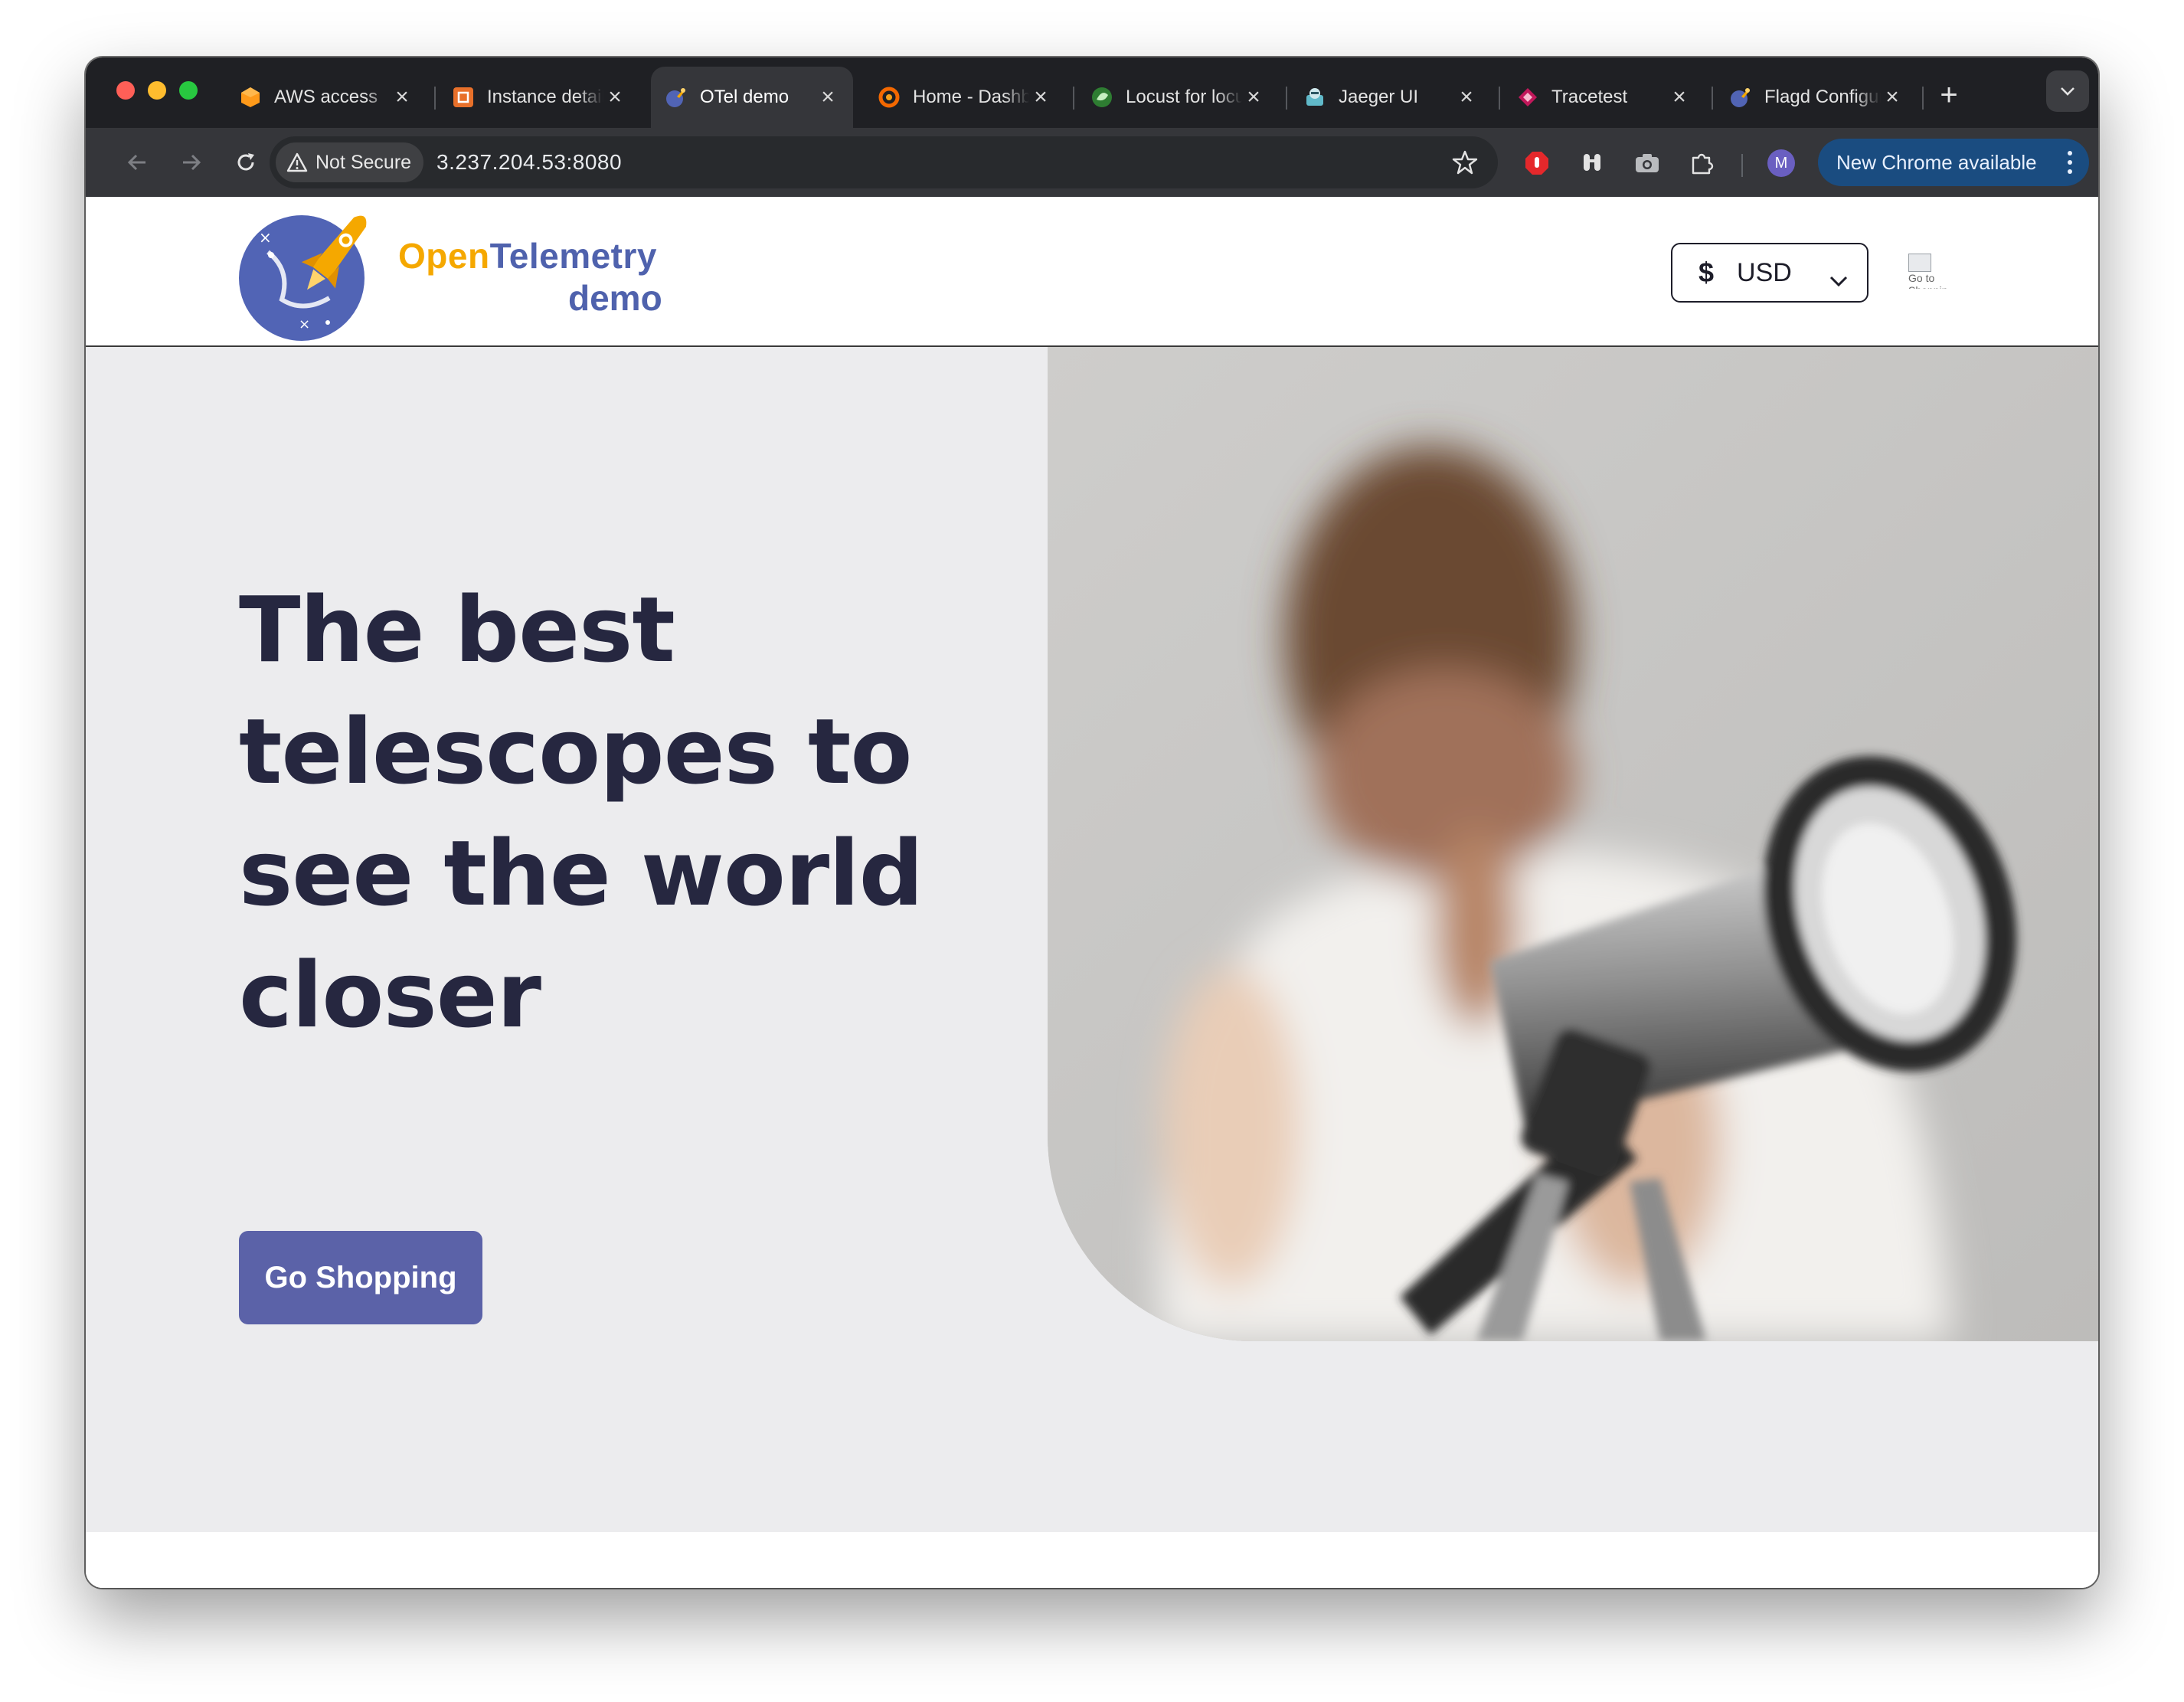 The image size is (2184, 1702). What do you see at coordinates (1379, 97) in the screenshot?
I see `tab-title: Jaeger UI` at bounding box center [1379, 97].